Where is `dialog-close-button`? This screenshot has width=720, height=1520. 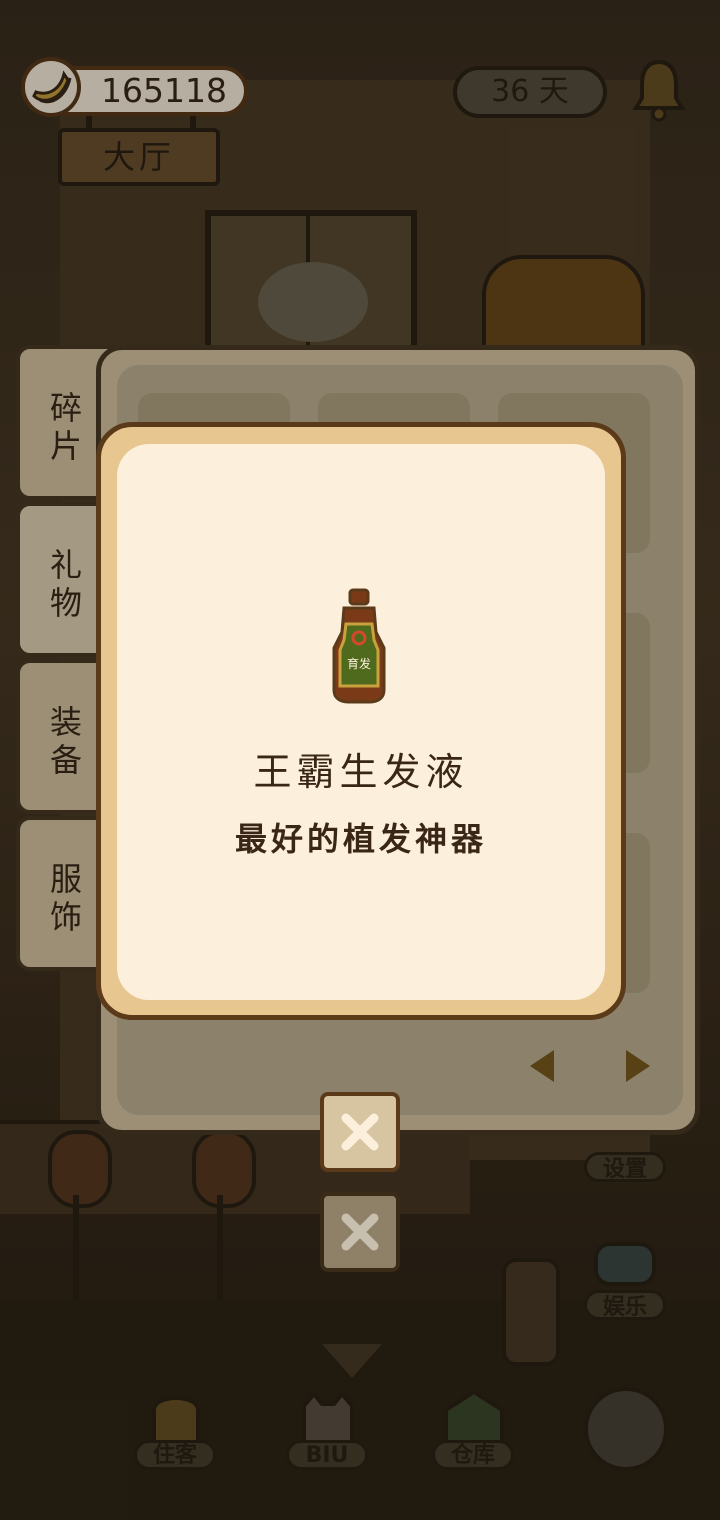
dialog-close-button is located at coordinates (360, 1132).